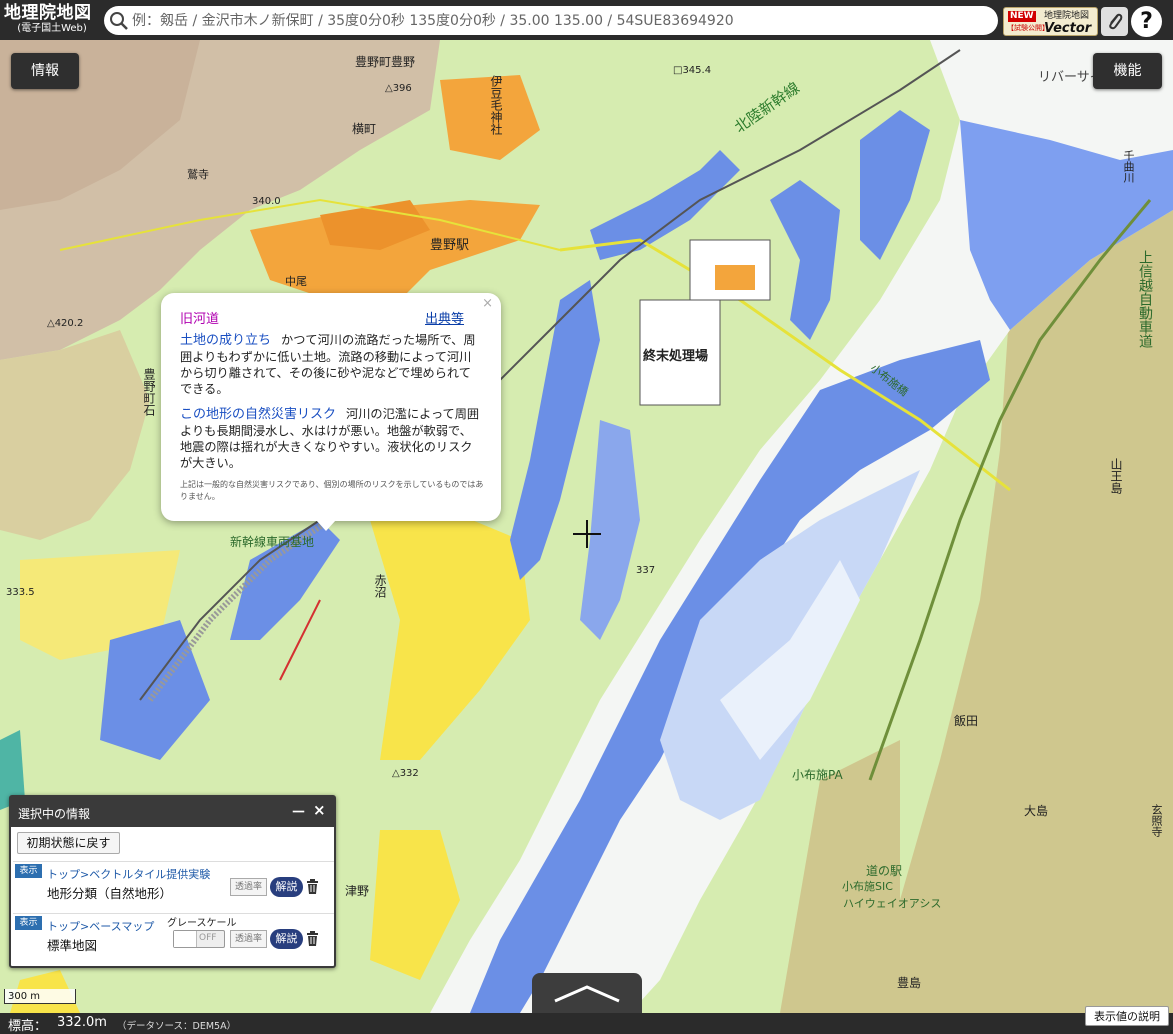 The image size is (1173, 1034). I want to click on label-el4202: △420.2, so click(65, 323).